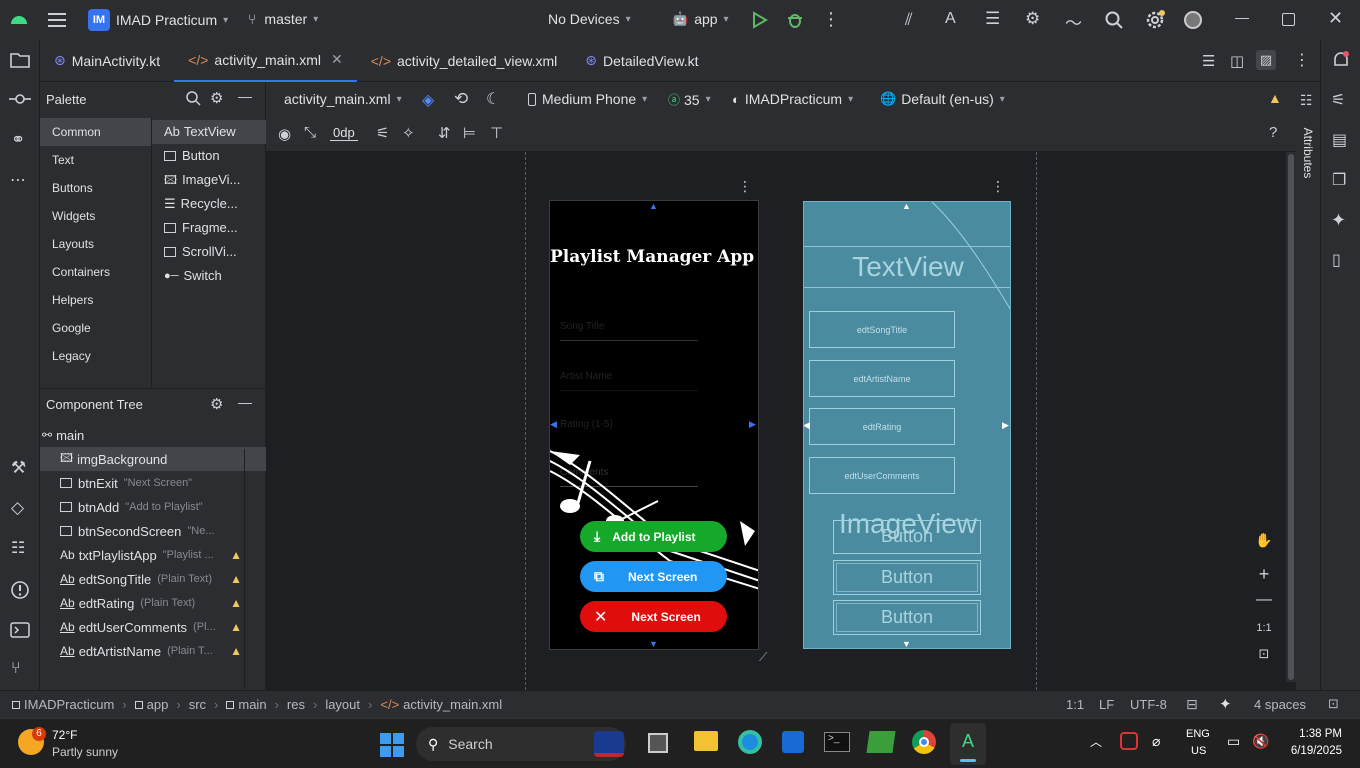  I want to click on vertical-scrollbar, so click(1291, 417).